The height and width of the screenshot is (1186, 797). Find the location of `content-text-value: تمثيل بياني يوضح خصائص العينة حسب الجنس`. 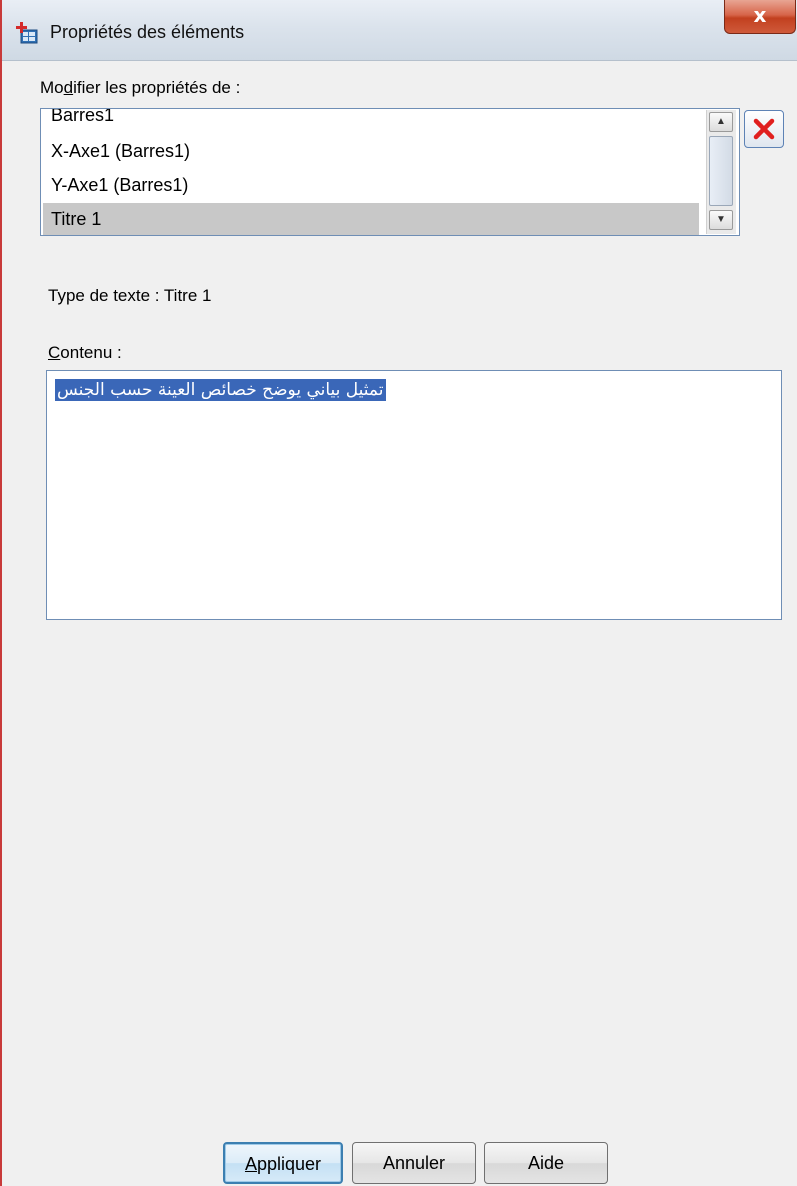

content-text-value: تمثيل بياني يوضح خصائص العينة حسب الجنس is located at coordinates (220, 390).